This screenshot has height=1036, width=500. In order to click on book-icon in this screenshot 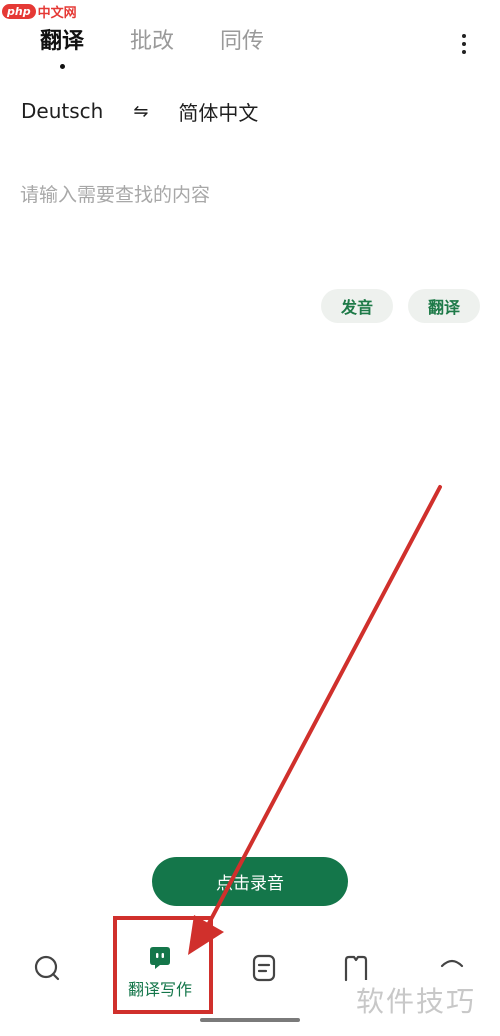, I will do `click(356, 968)`.